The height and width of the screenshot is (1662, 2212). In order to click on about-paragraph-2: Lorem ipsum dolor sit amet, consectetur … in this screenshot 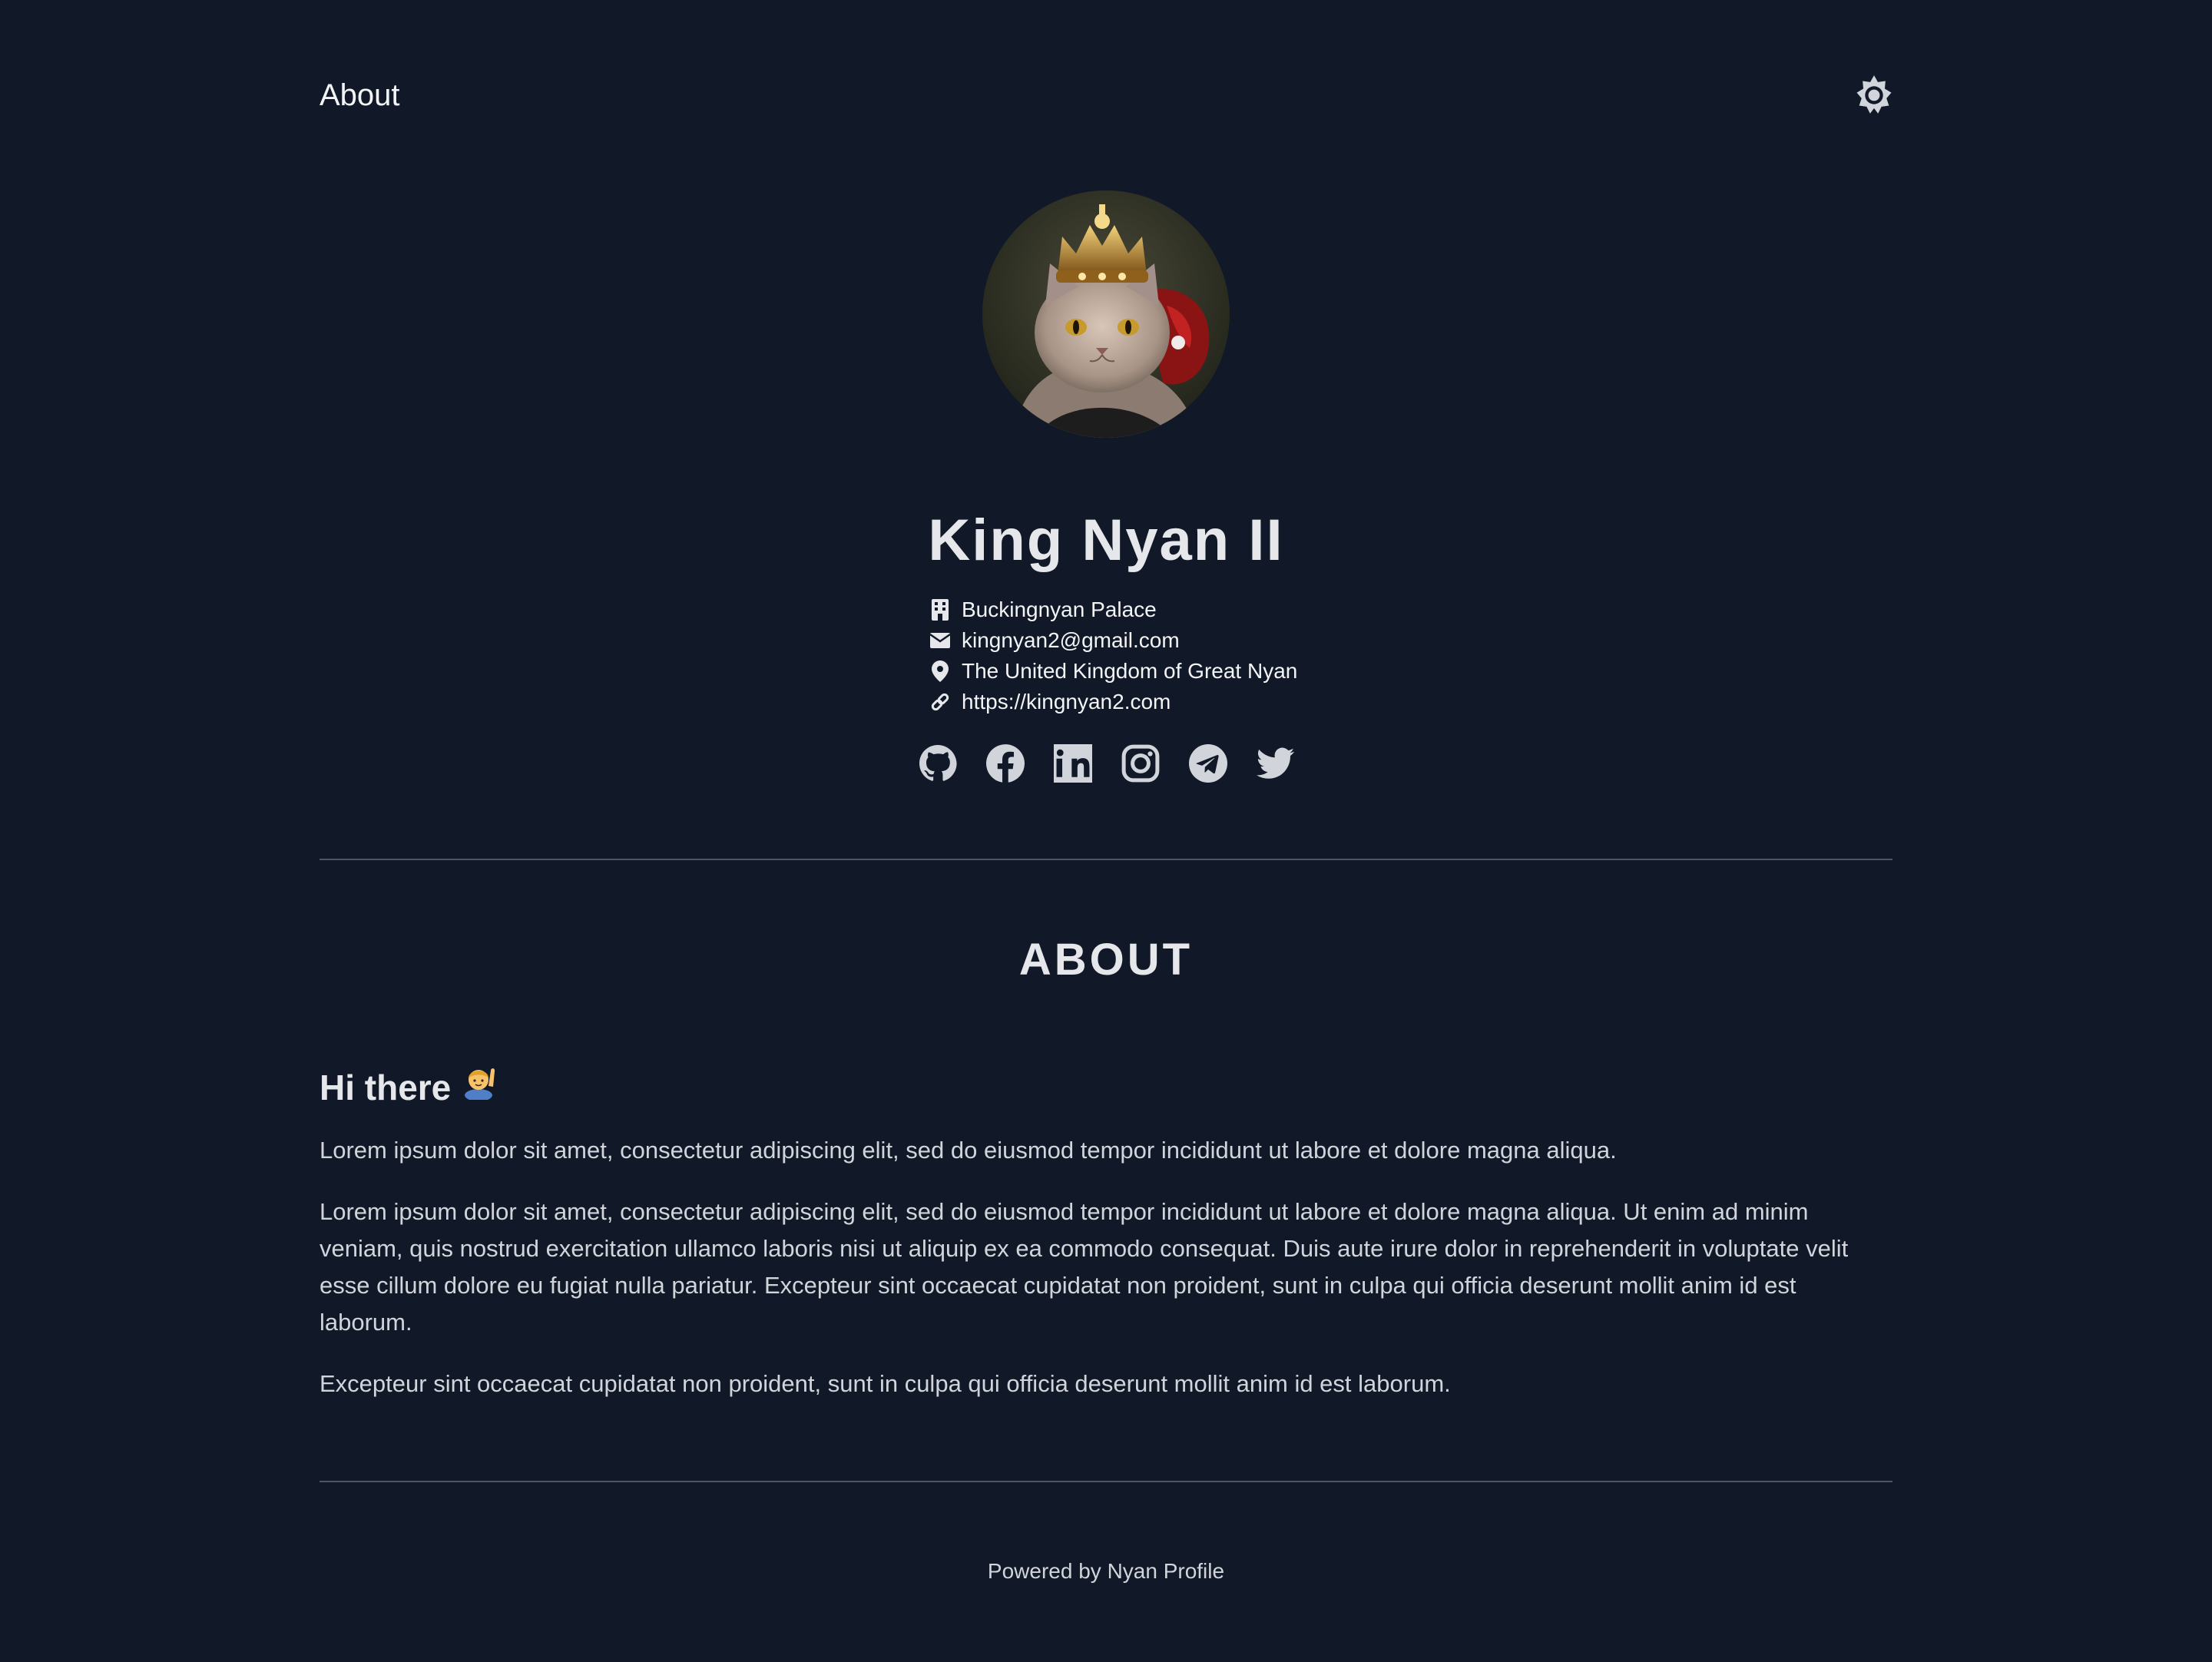, I will do `click(1084, 1267)`.